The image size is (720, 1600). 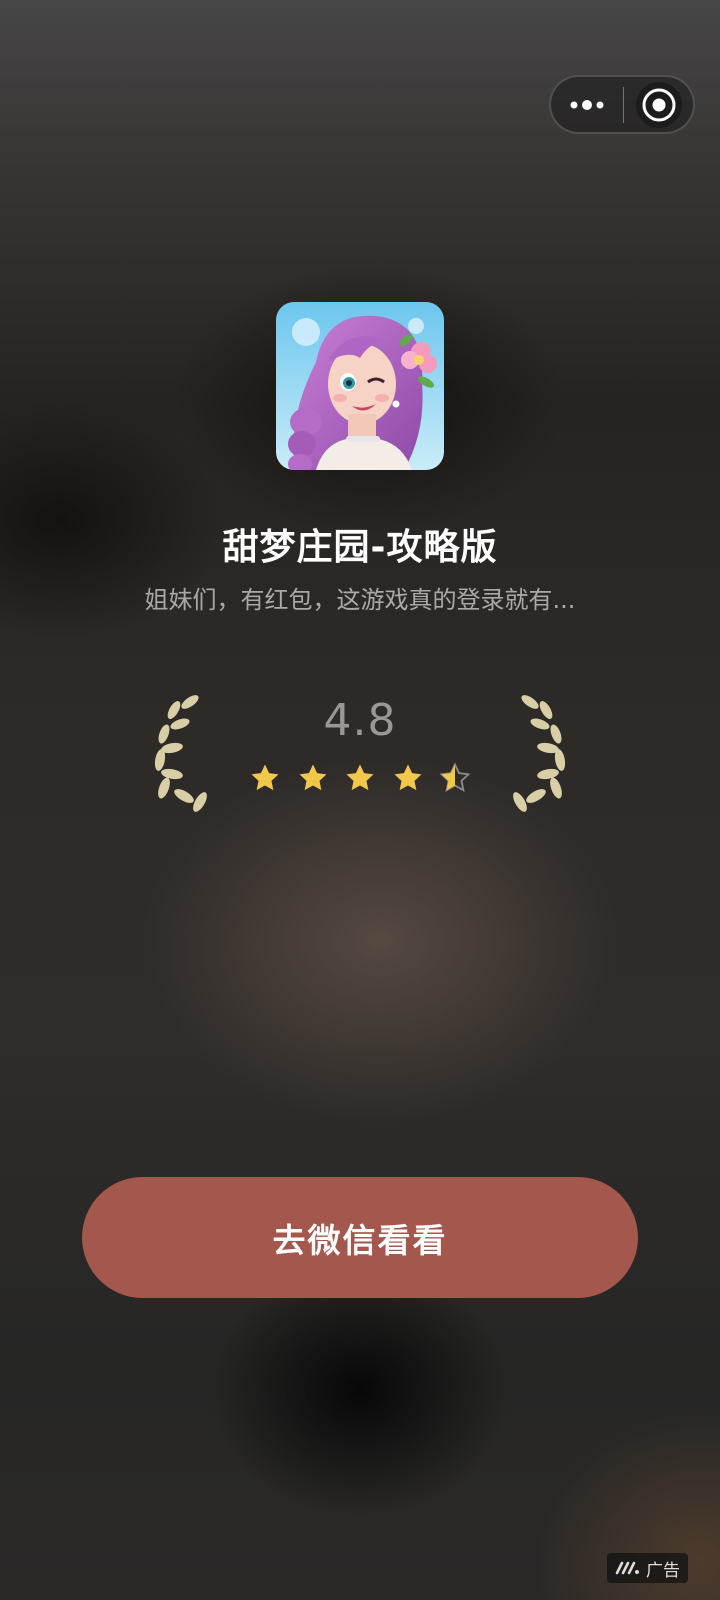 I want to click on rating-stars, so click(x=360, y=778).